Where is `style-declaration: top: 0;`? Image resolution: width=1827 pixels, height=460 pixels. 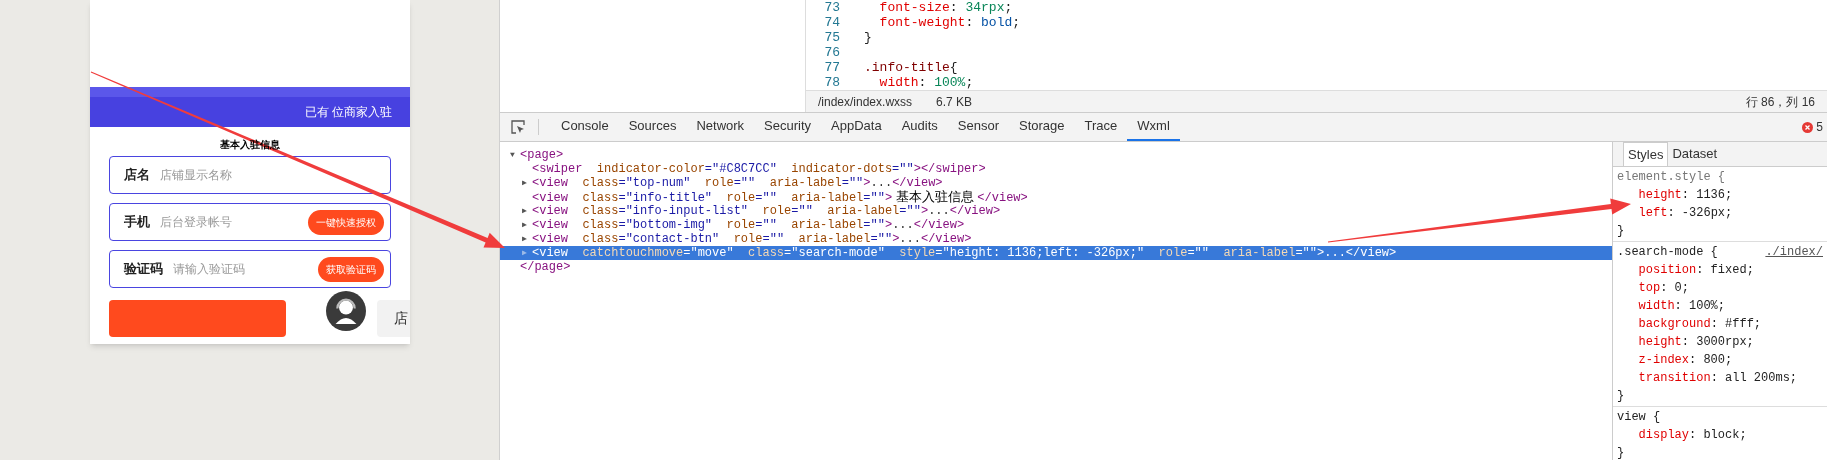
style-declaration: top: 0; is located at coordinates (1653, 288).